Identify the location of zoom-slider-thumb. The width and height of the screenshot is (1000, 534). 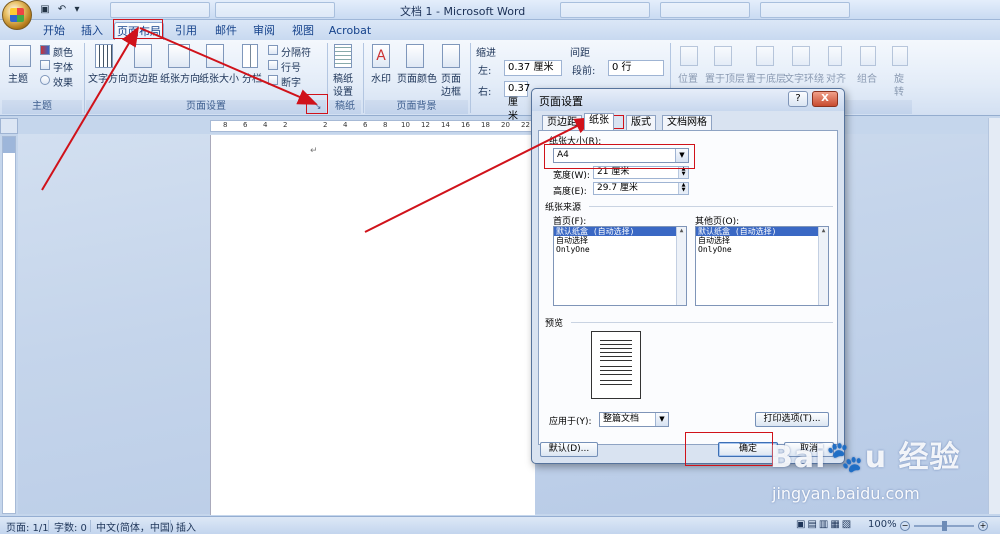
(944, 526).